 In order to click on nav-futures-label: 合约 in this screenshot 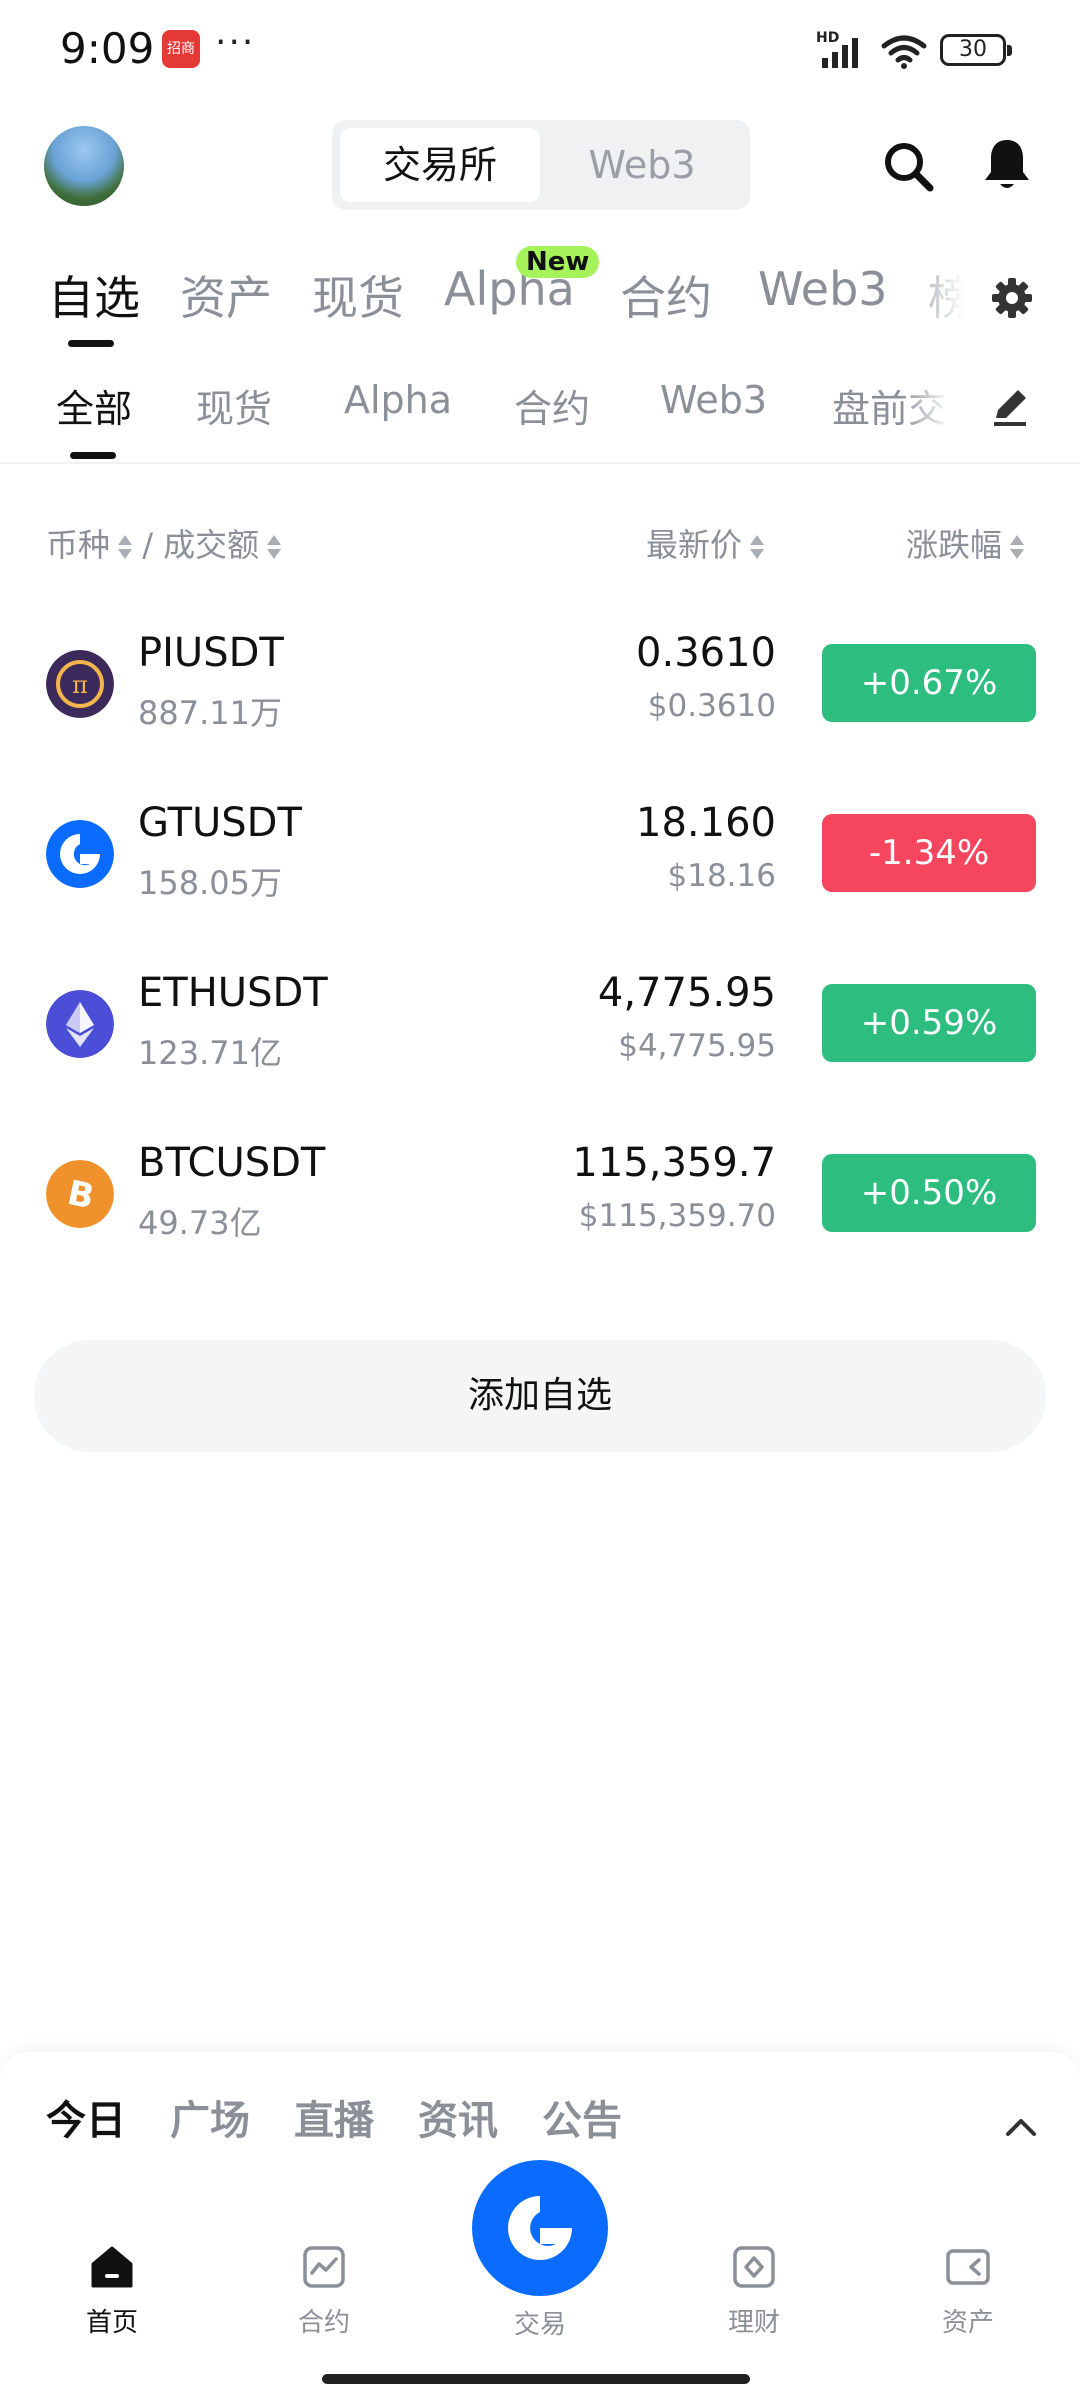, I will do `click(323, 2323)`.